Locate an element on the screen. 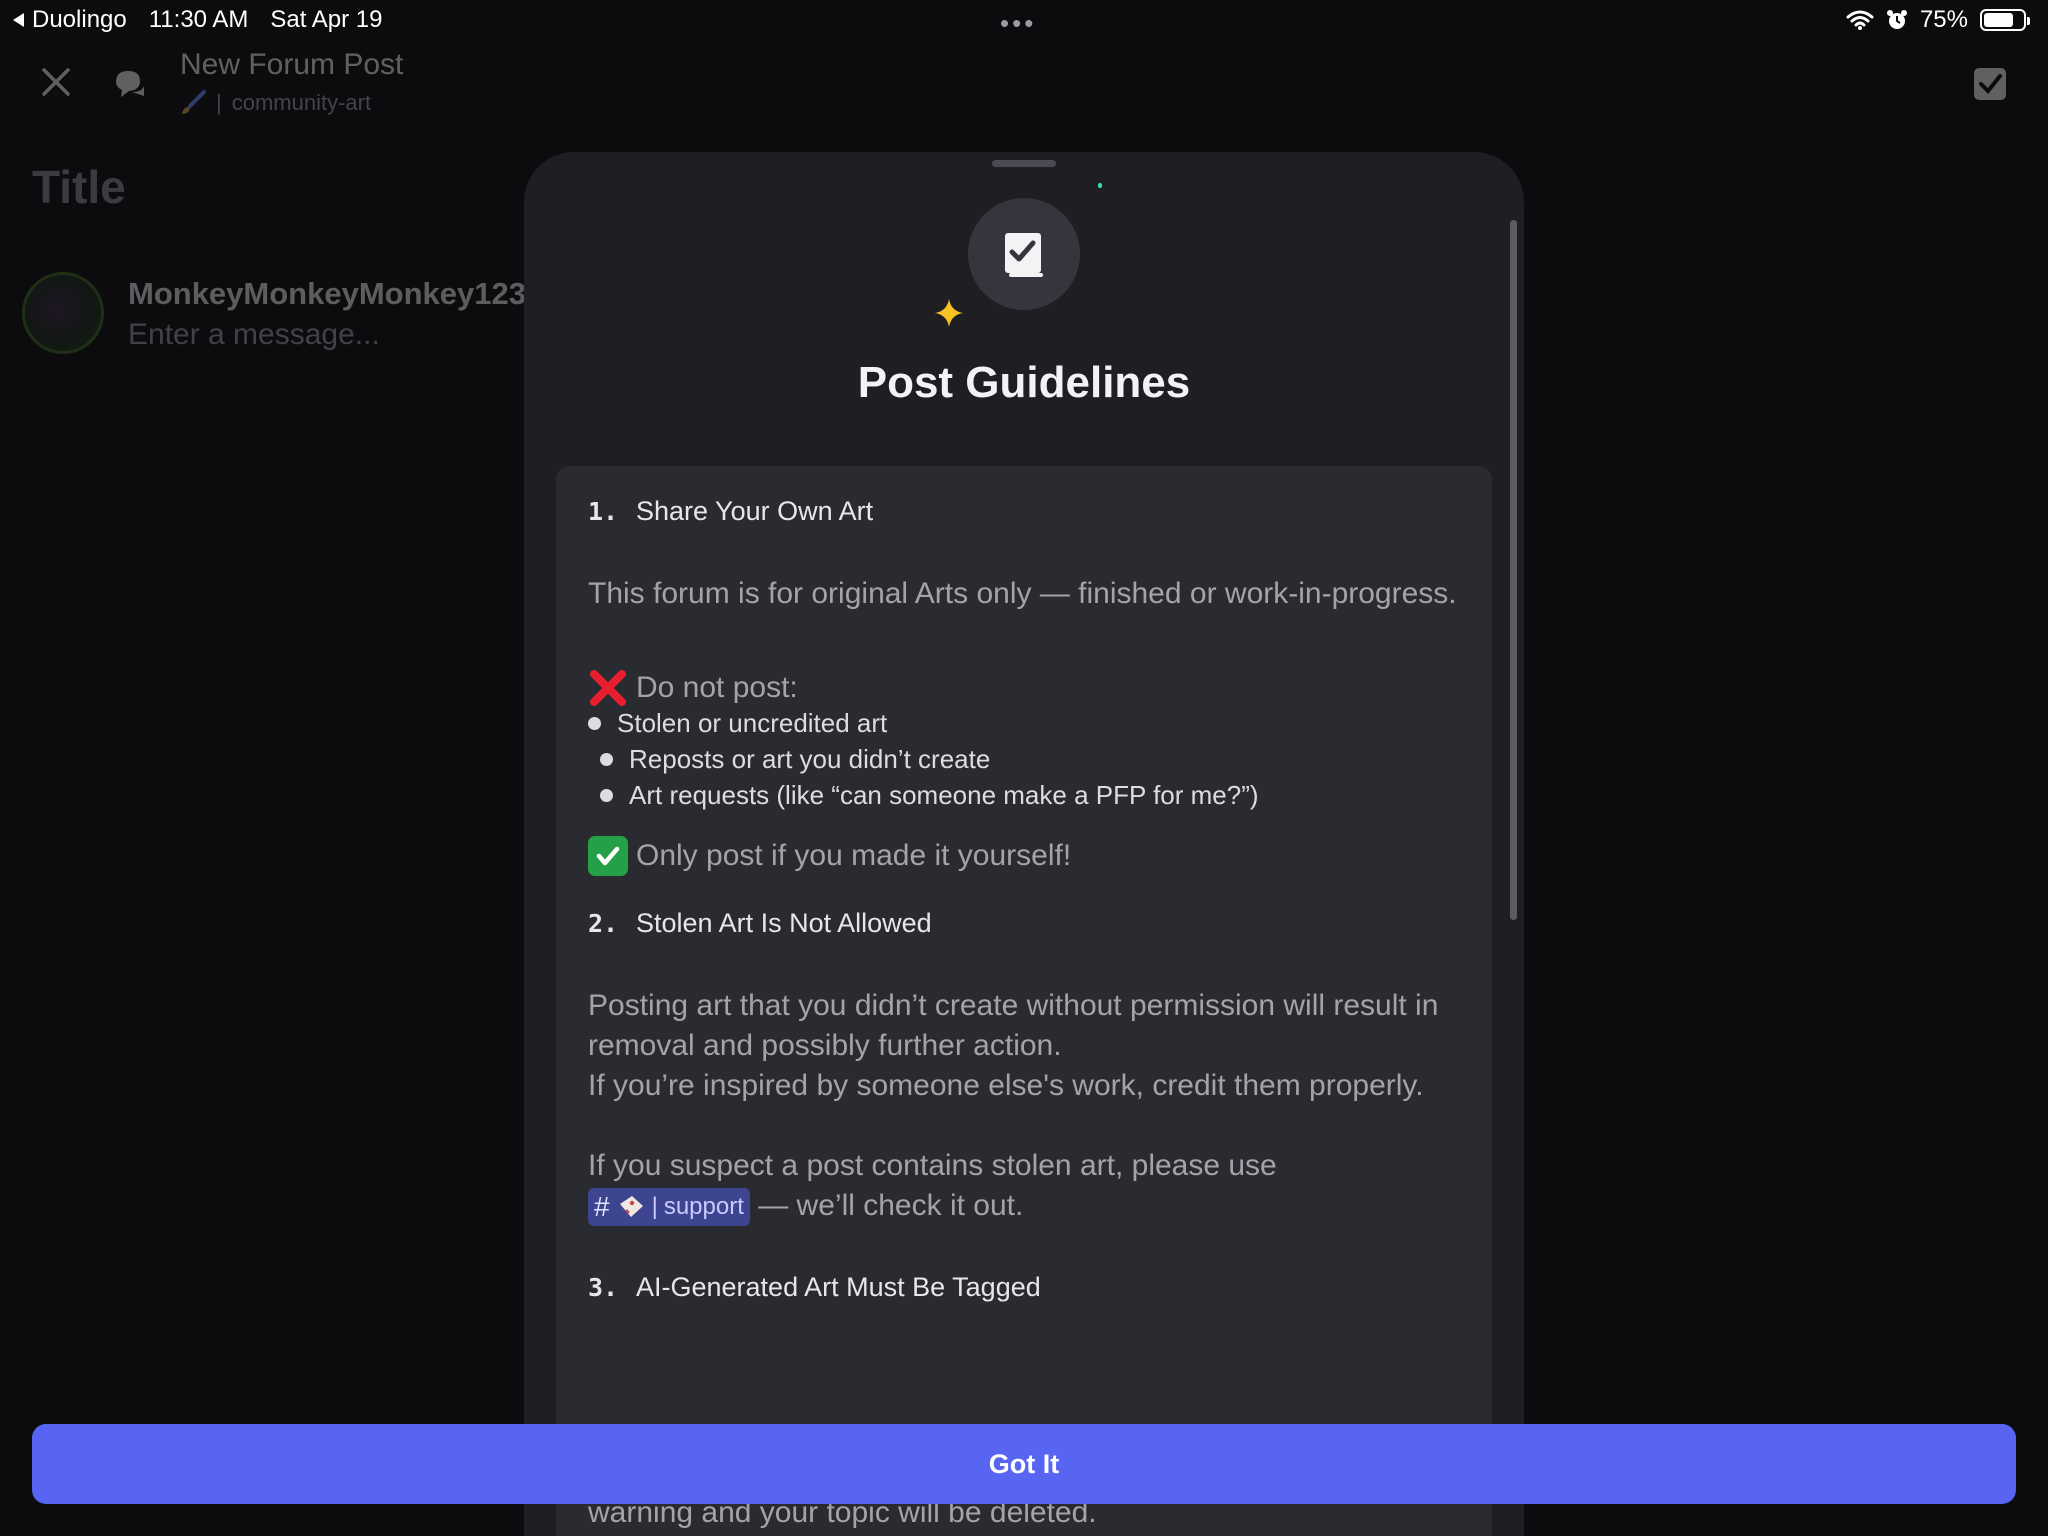 The image size is (2048, 1536). do-not-post-heading: Do not post: is located at coordinates (693, 688).